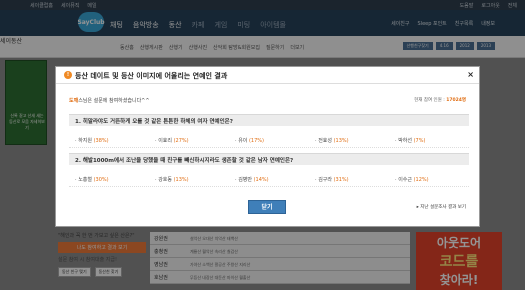 The image size is (525, 290). I want to click on list-item: · 강호동 (13%), so click(172, 180).